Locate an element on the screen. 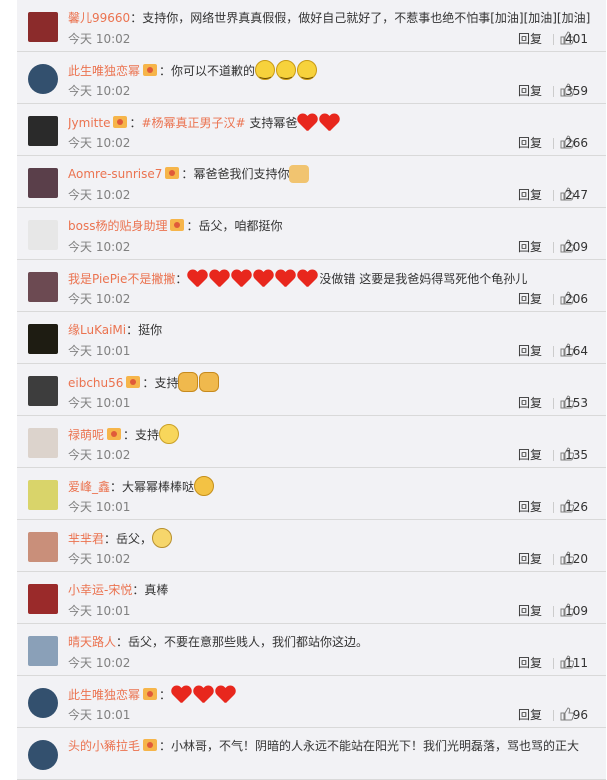  comment-content: eibchu56 ：支持 is located at coordinates (333, 382).